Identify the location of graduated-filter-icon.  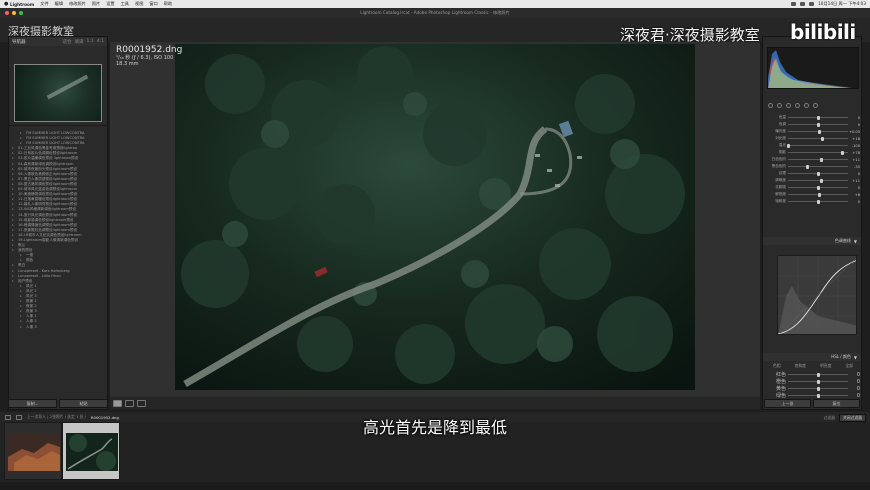
(797, 105).